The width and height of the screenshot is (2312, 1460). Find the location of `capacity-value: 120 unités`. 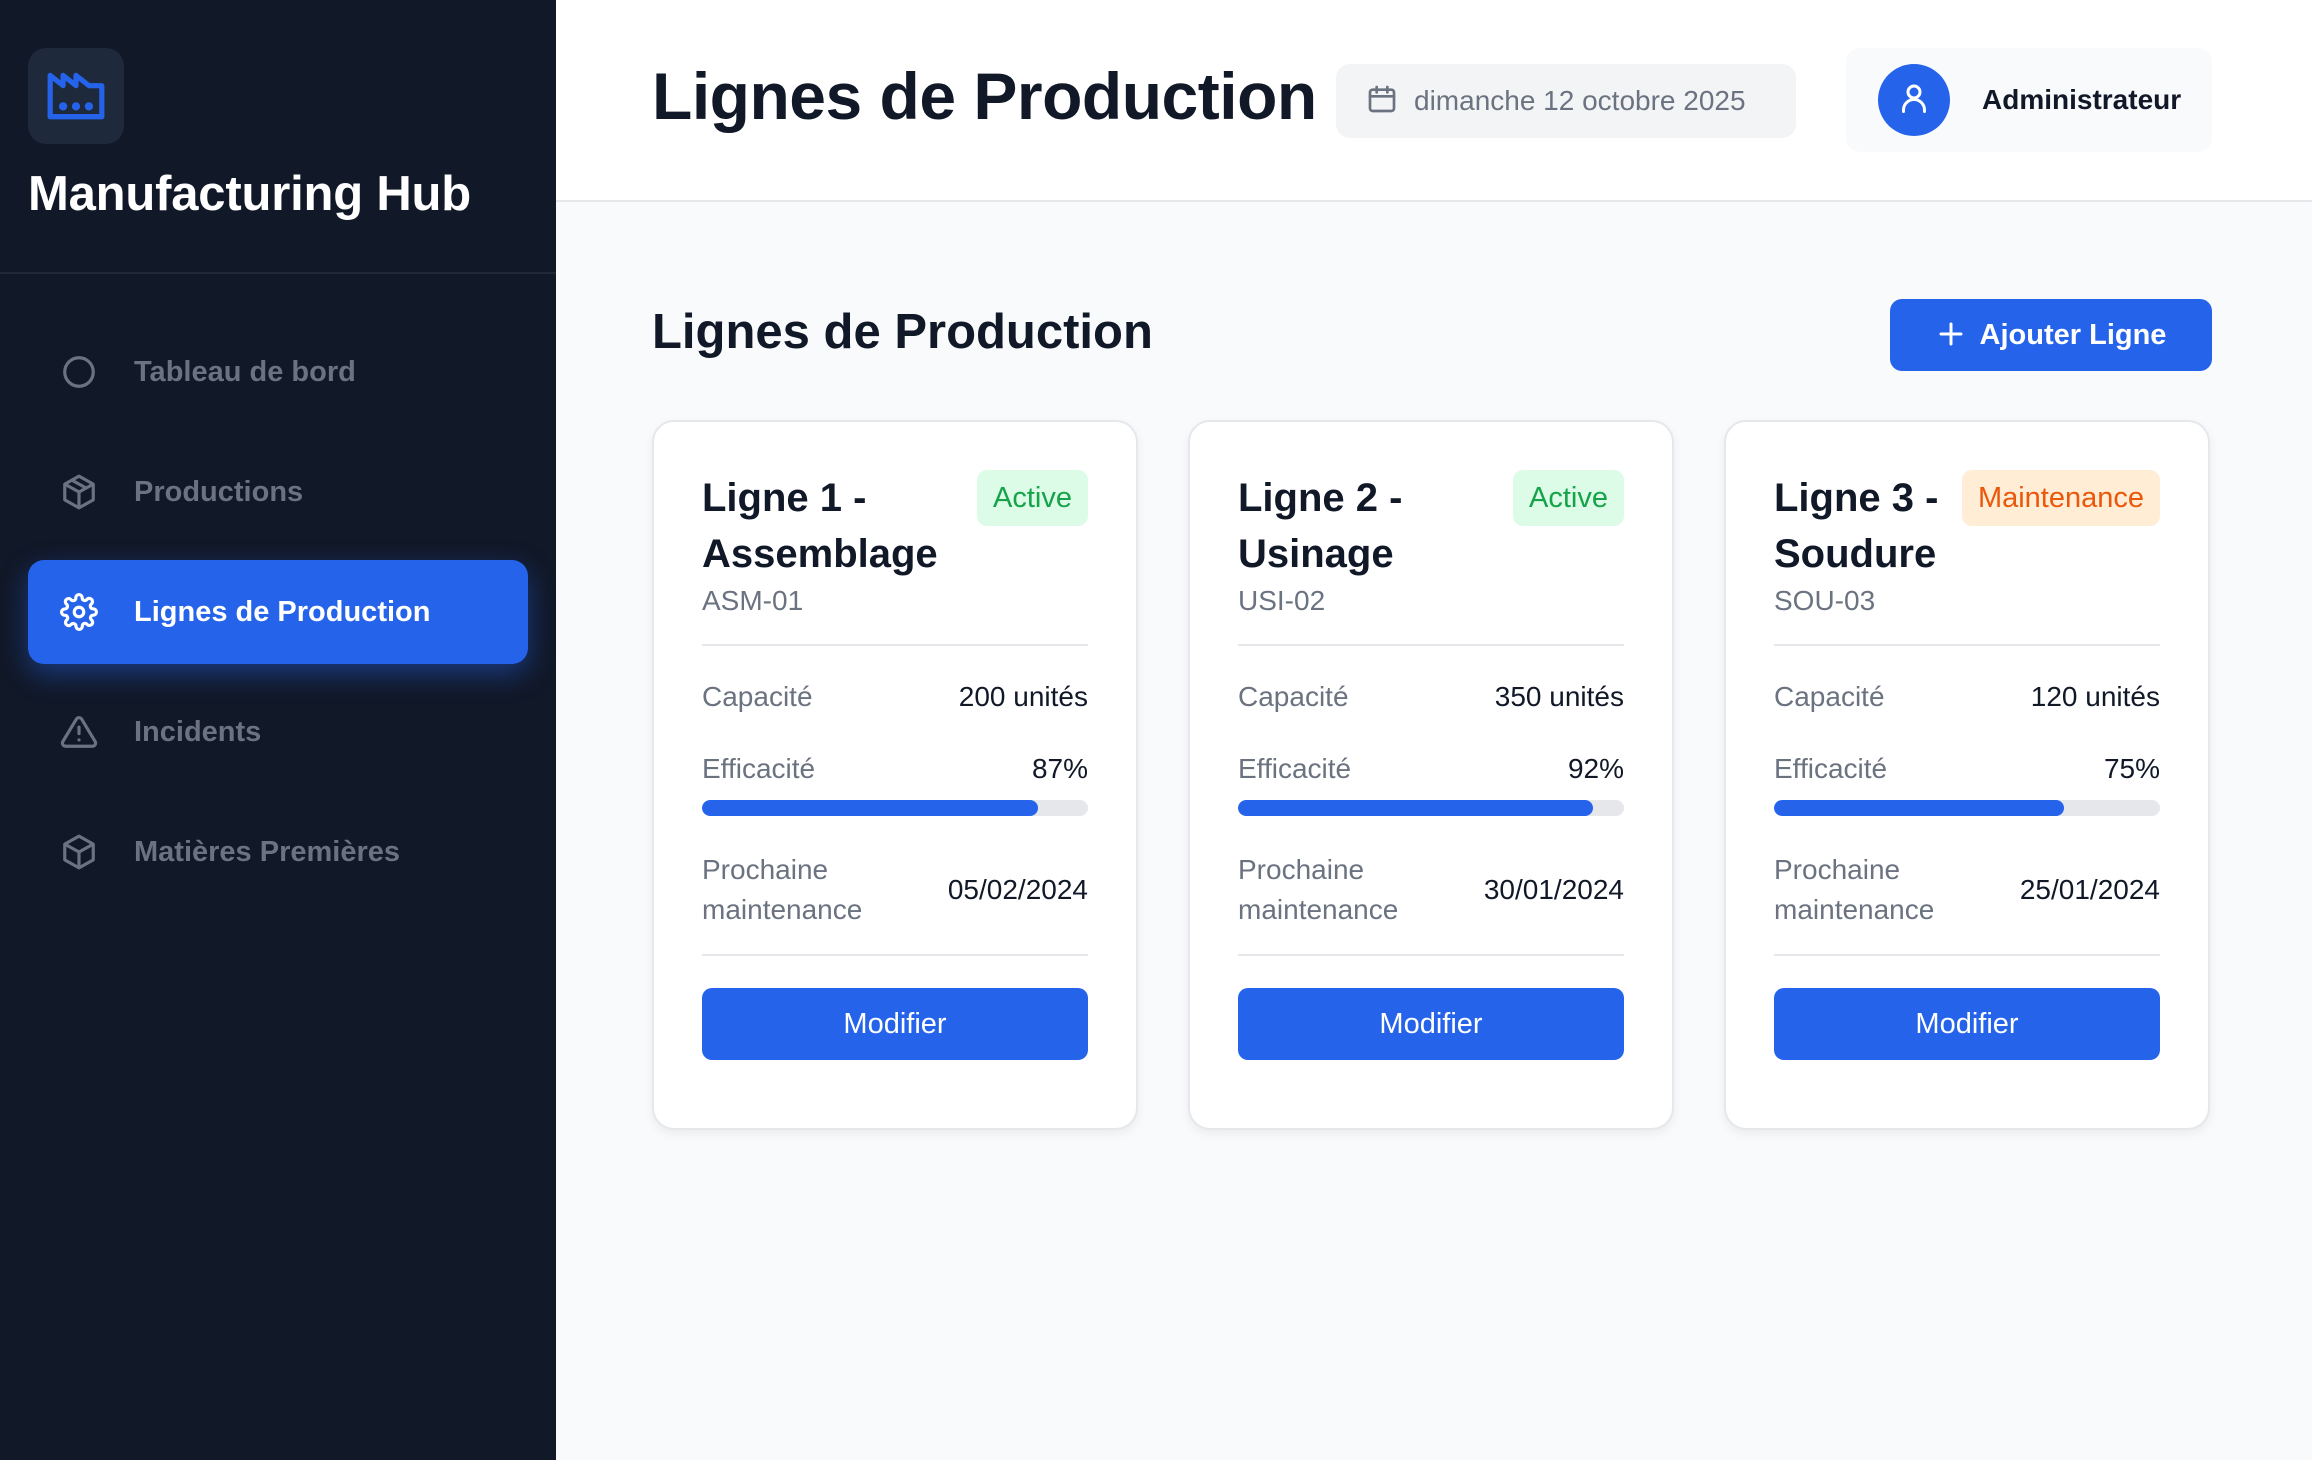

capacity-value: 120 unités is located at coordinates (2095, 696).